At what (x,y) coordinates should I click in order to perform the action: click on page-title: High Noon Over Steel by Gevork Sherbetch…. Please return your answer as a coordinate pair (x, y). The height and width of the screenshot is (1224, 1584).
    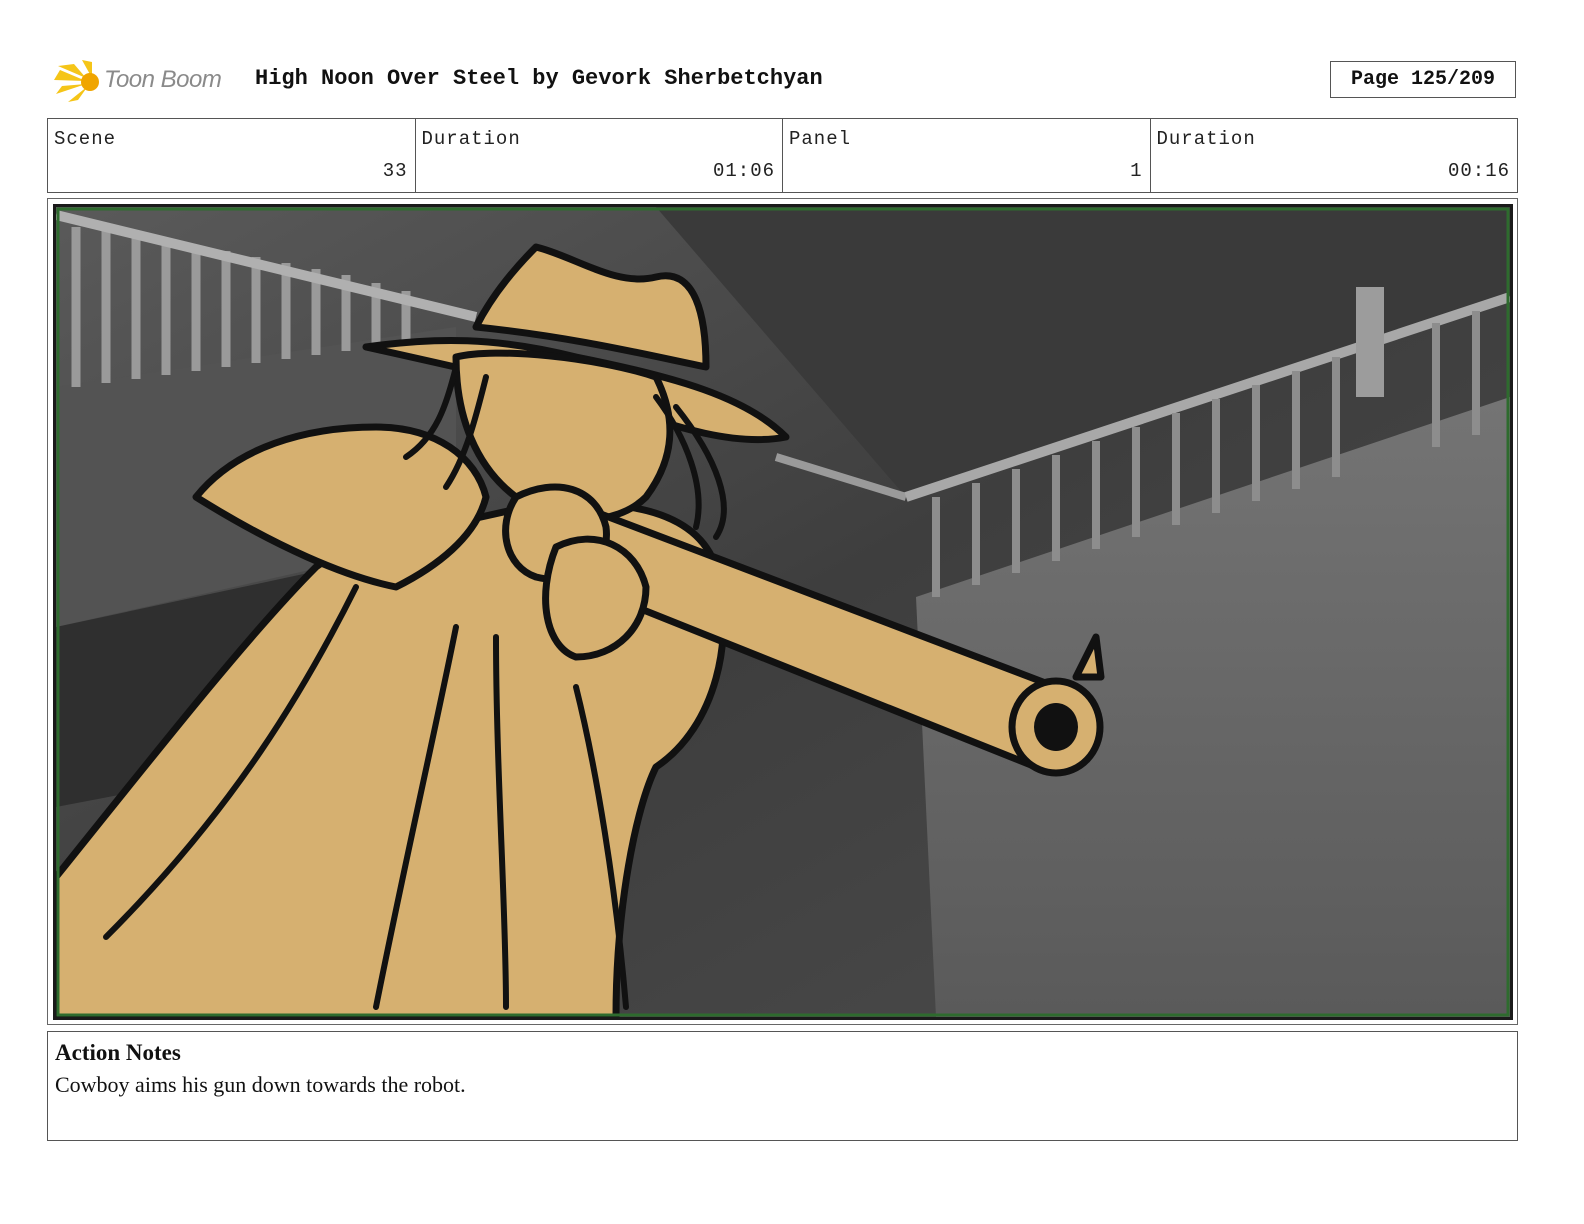
    Looking at the image, I should click on (539, 78).